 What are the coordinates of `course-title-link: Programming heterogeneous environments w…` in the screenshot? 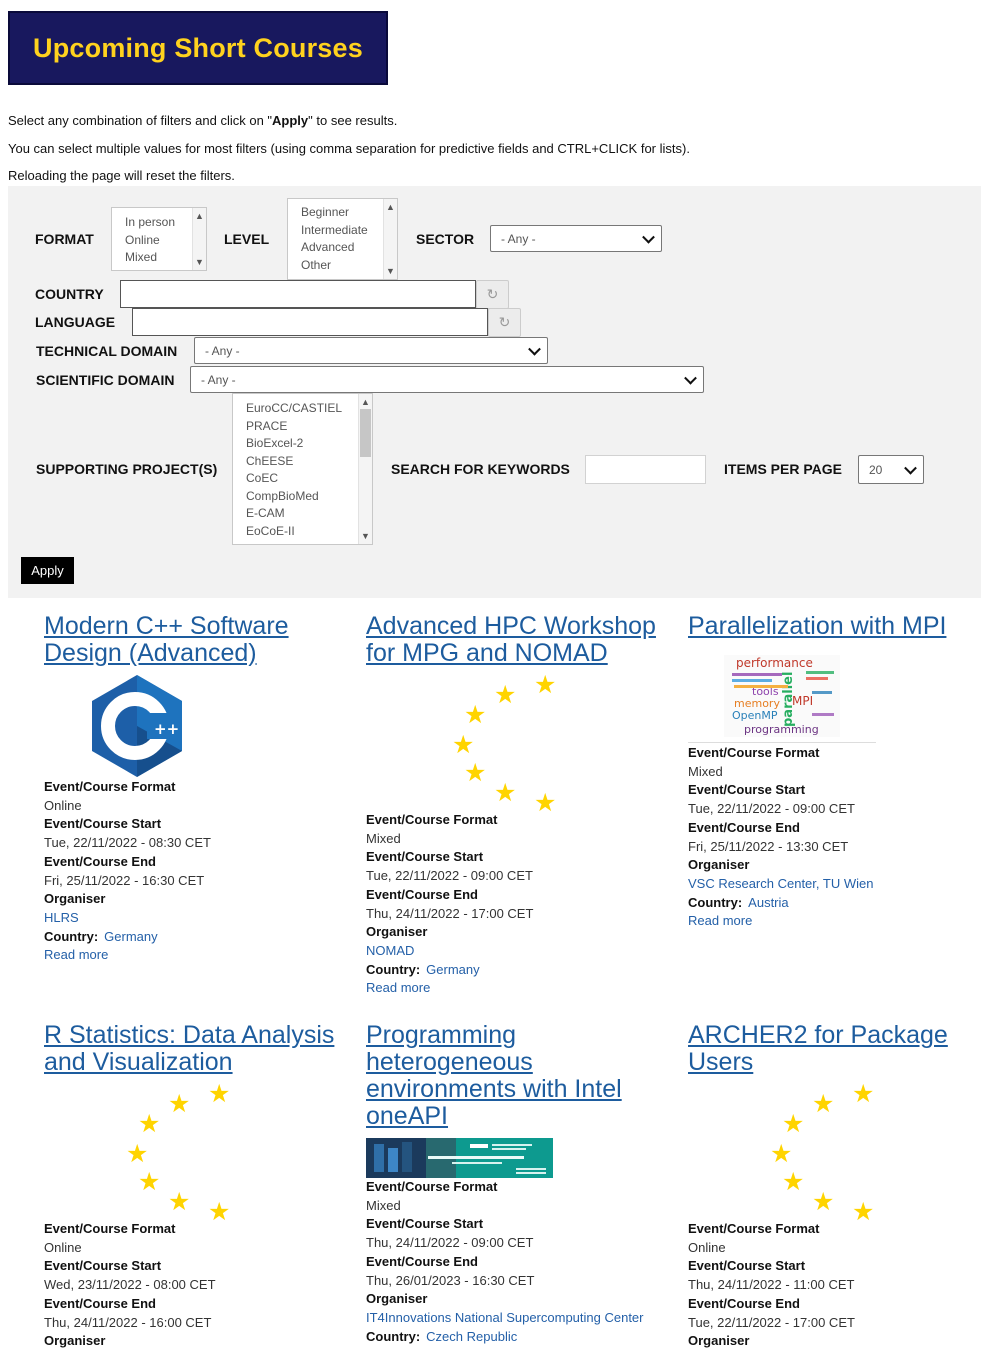 It's located at (516, 1076).